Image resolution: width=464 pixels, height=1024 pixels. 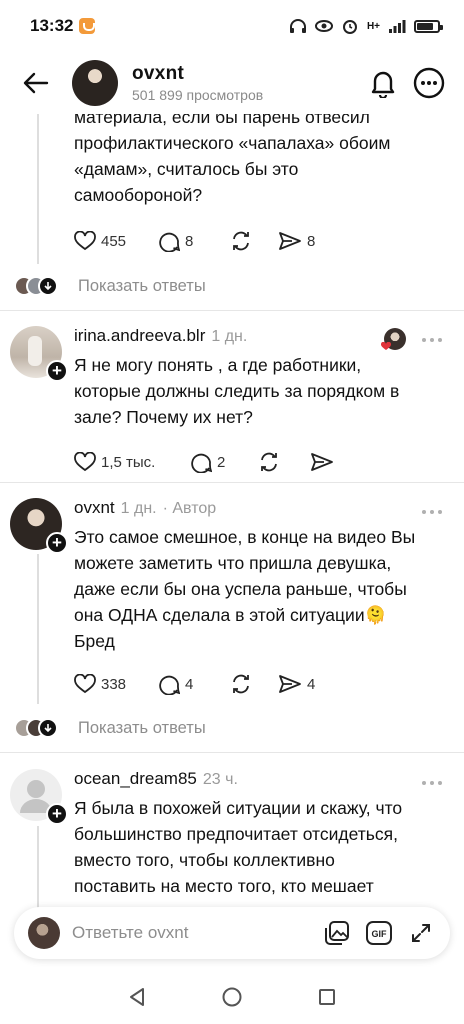 I want to click on show-replies-1: Показать ответы, so click(x=110, y=286).